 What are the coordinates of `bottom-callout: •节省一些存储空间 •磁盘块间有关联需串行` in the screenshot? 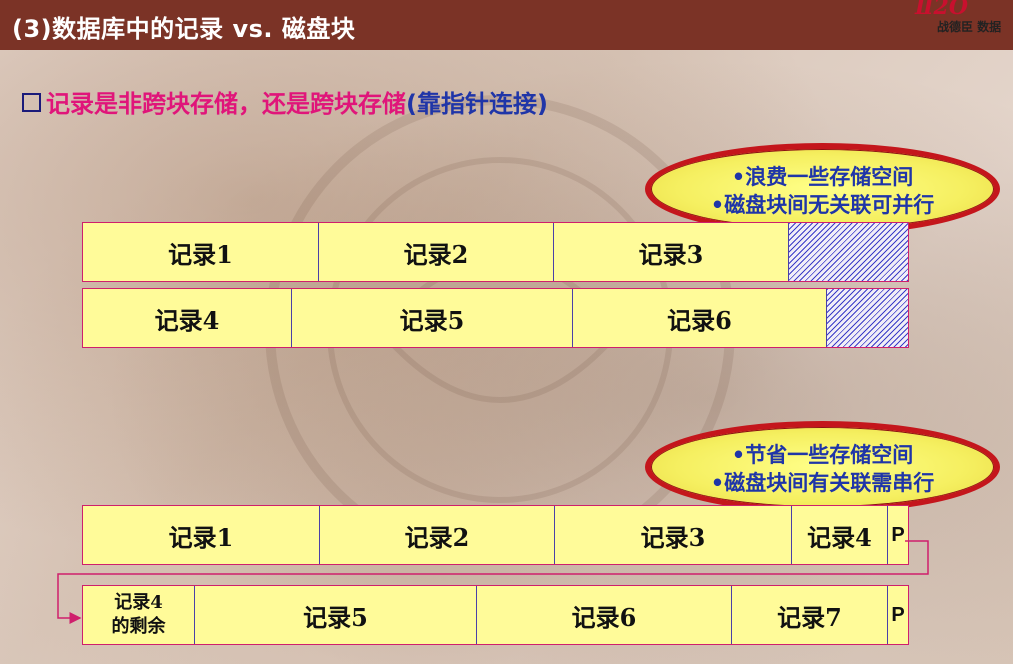 It's located at (822, 467).